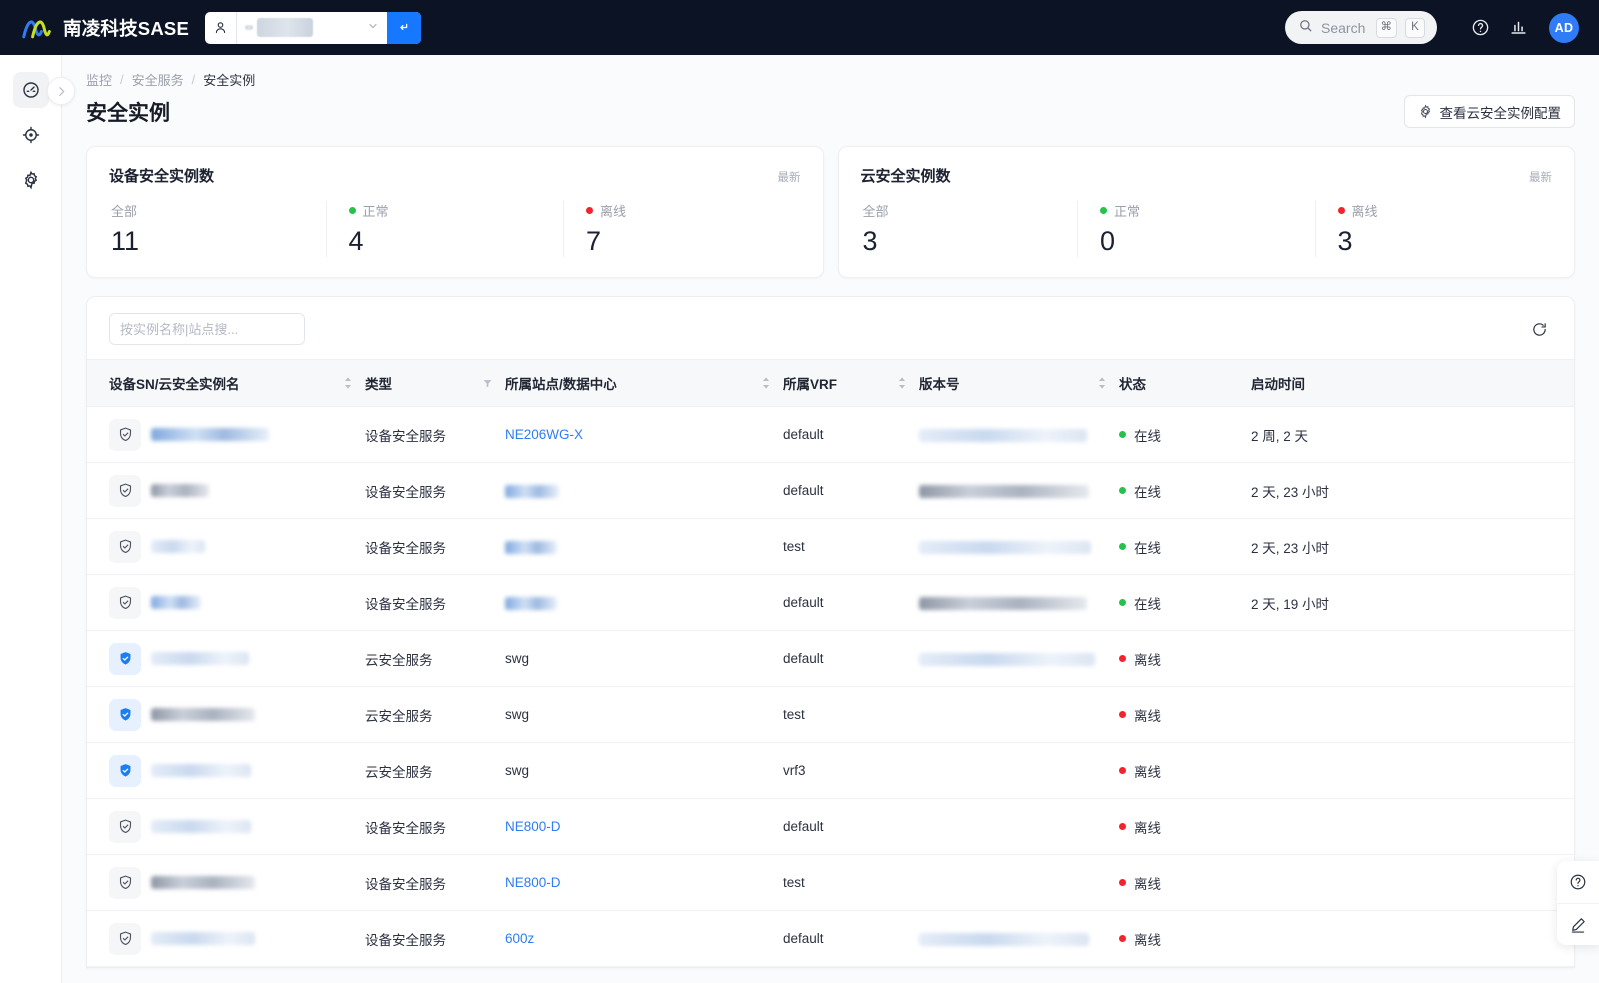  What do you see at coordinates (1185, 827) in the screenshot?
I see `cell-status: 离线` at bounding box center [1185, 827].